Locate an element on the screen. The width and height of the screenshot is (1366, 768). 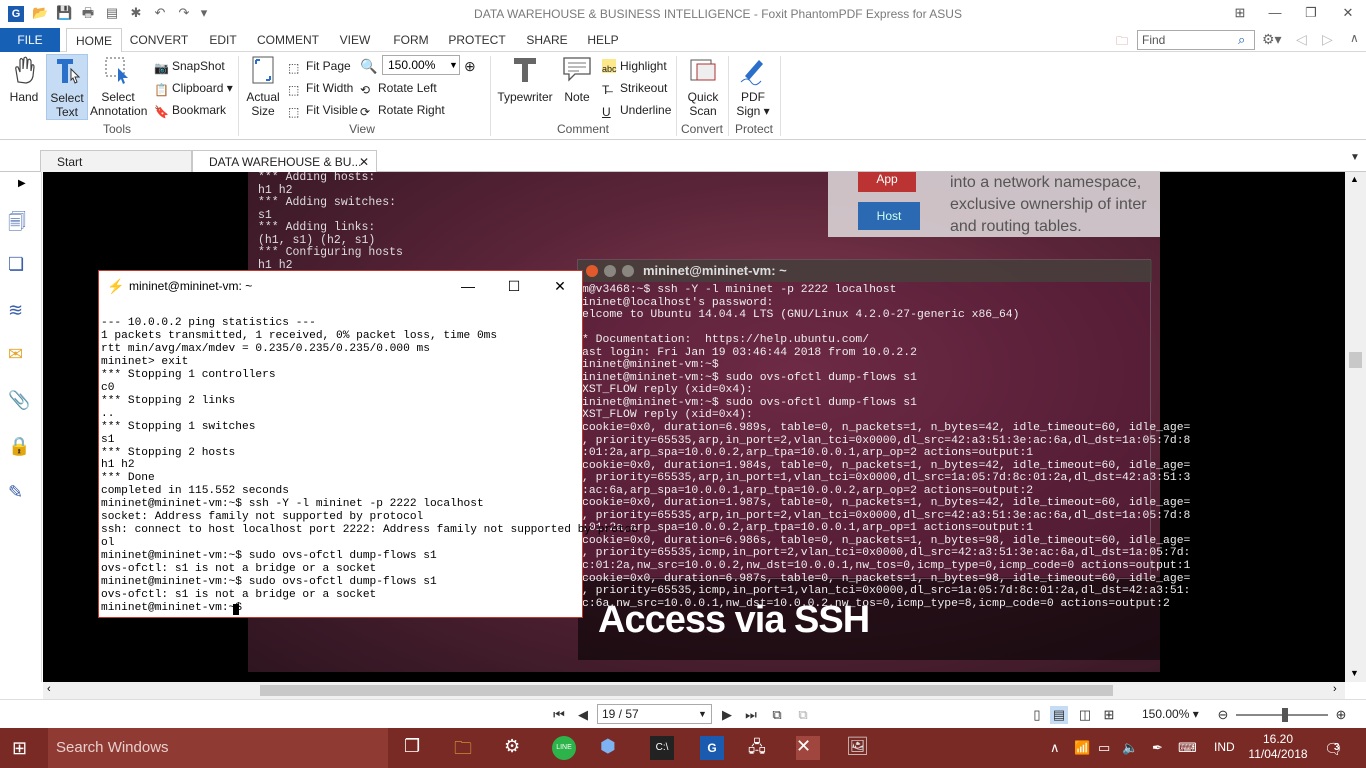
restore-button: ❐ is located at coordinates (1311, 13).